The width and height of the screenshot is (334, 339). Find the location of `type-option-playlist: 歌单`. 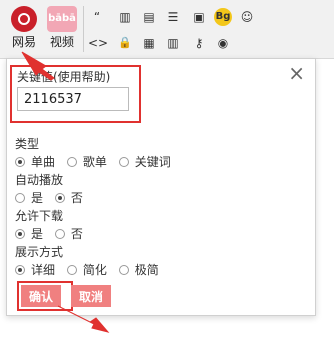

type-option-playlist: 歌单 is located at coordinates (86, 161).